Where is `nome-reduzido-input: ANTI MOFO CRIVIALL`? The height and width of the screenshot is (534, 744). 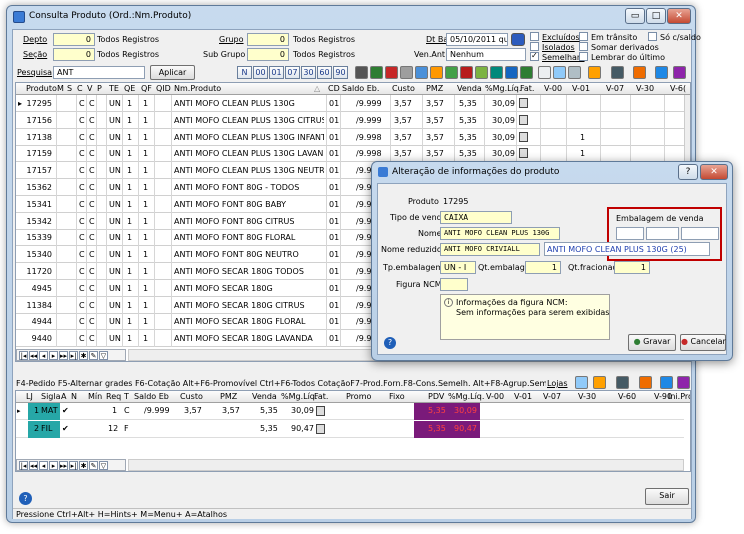
nome-reduzido-input: ANTI MOFO CRIVIALL is located at coordinates (490, 249).